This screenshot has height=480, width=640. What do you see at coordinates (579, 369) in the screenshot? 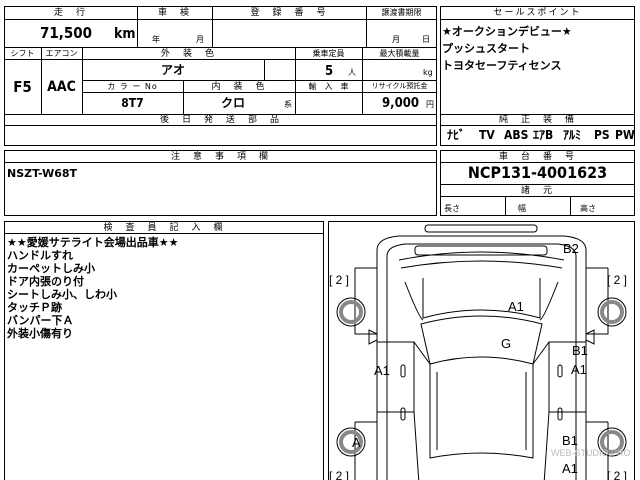
I see `damage-mark-right-door-a1: A1` at bounding box center [579, 369].